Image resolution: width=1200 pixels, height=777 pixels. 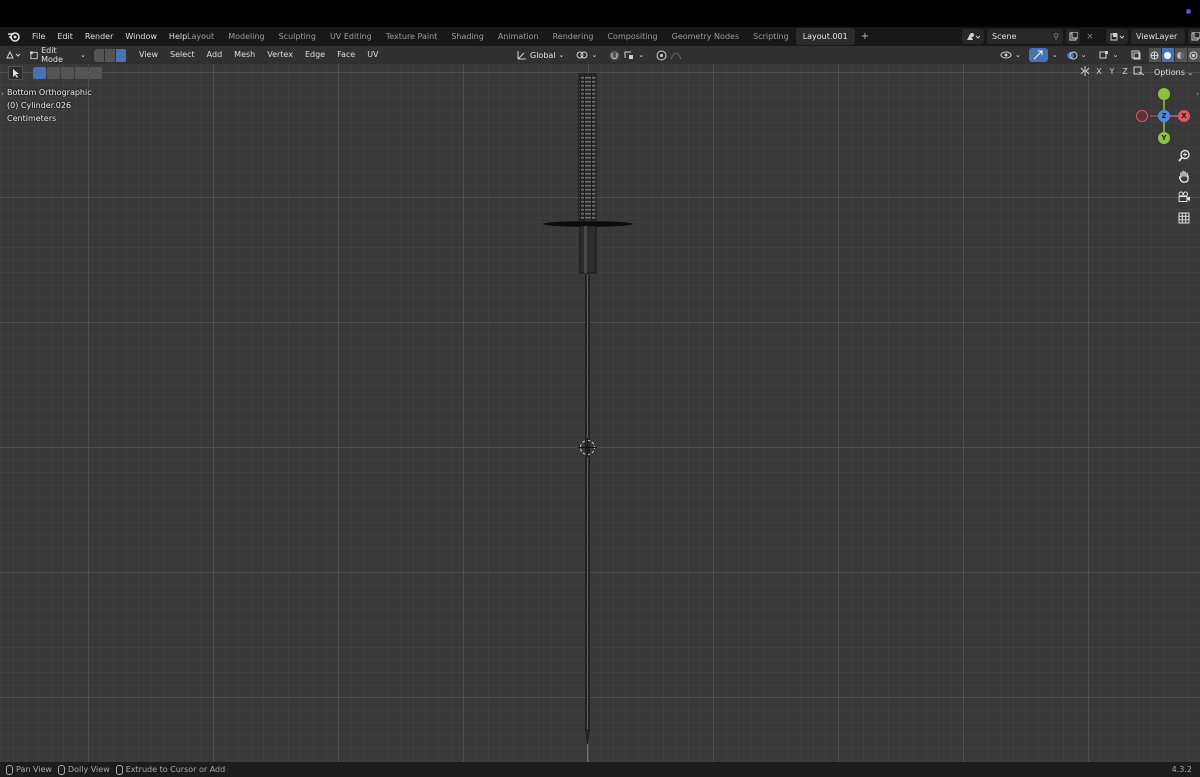 I want to click on orientation-label: Global, so click(x=543, y=55).